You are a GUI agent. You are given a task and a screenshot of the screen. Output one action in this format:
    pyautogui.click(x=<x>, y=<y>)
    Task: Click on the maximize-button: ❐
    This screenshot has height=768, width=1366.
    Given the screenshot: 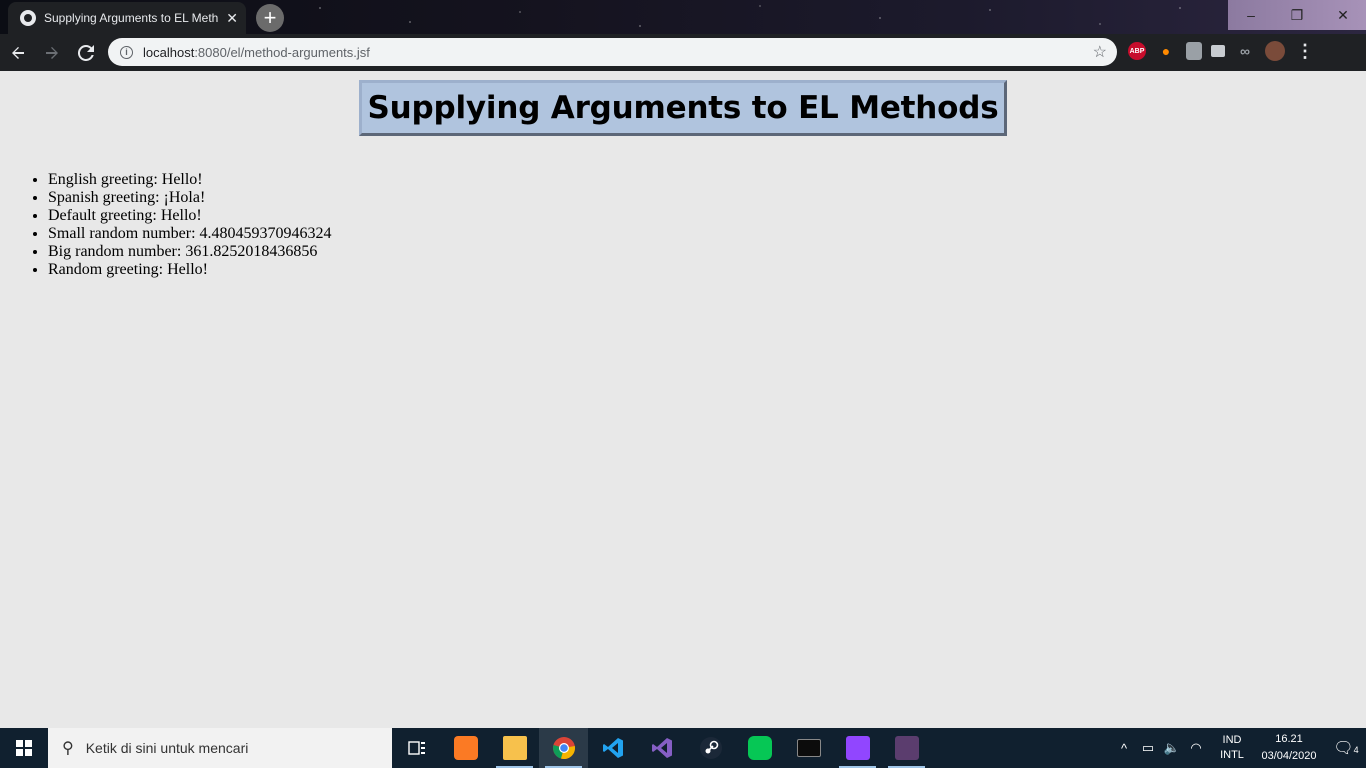 What is the action you would take?
    pyautogui.click(x=1297, y=15)
    